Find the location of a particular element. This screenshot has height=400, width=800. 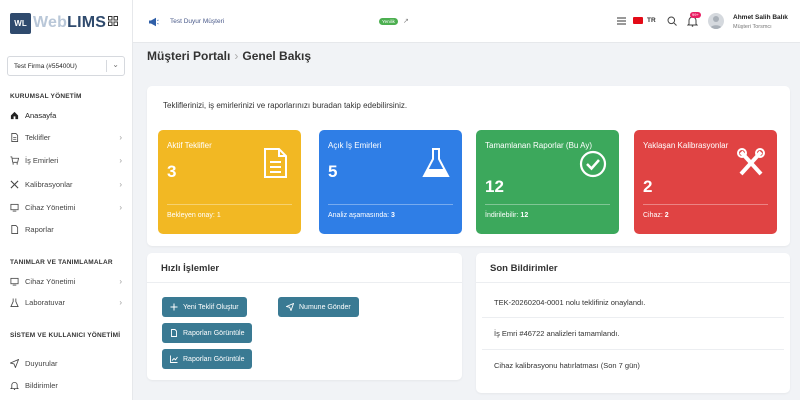

sidebar-item-label: Laboratuvar is located at coordinates (45, 302).